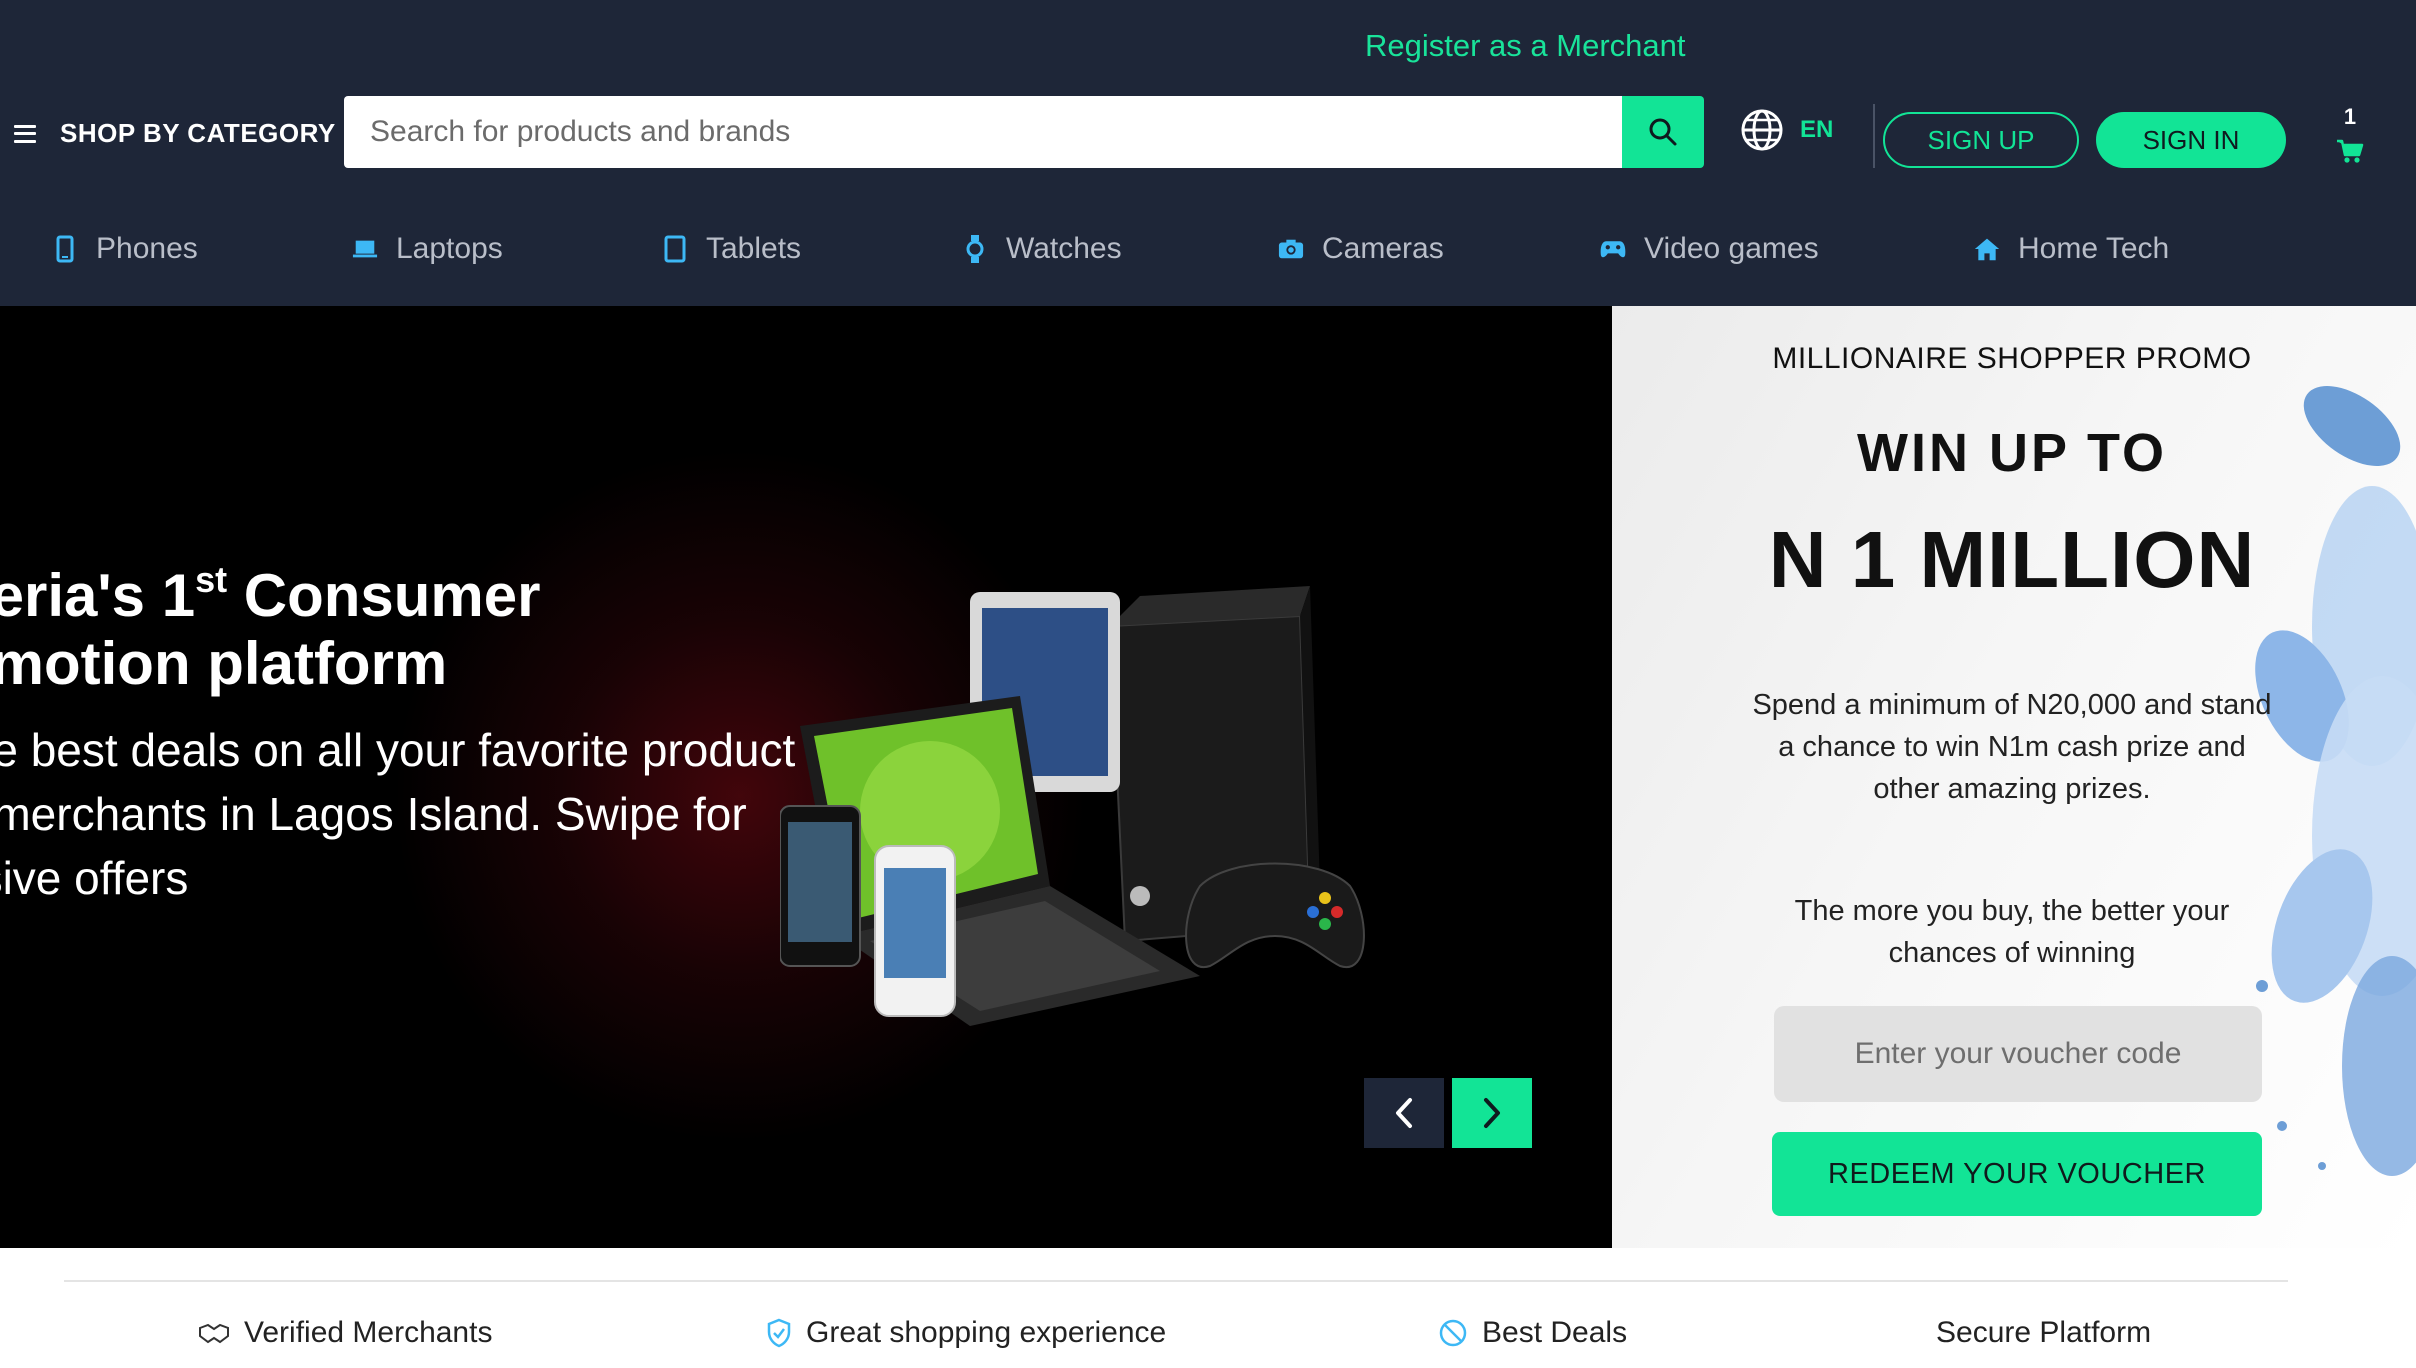 This screenshot has height=1368, width=2416. Describe the element at coordinates (1072, 806) in the screenshot. I see `hero-gadgets-image` at that location.